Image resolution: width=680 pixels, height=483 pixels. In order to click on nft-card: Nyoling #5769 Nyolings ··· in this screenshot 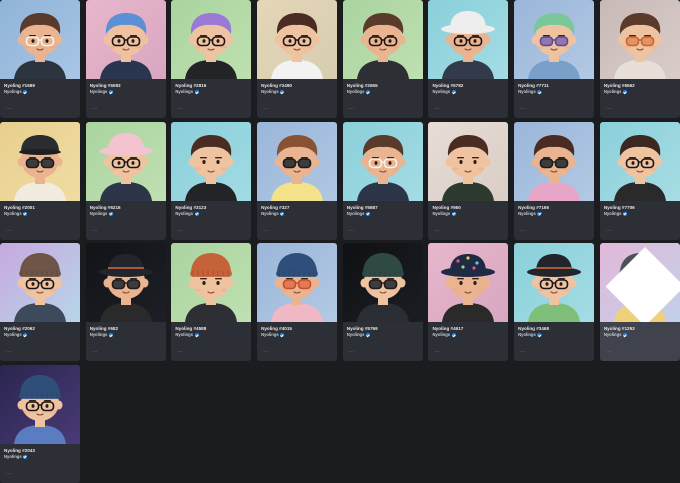, I will do `click(382, 302)`.